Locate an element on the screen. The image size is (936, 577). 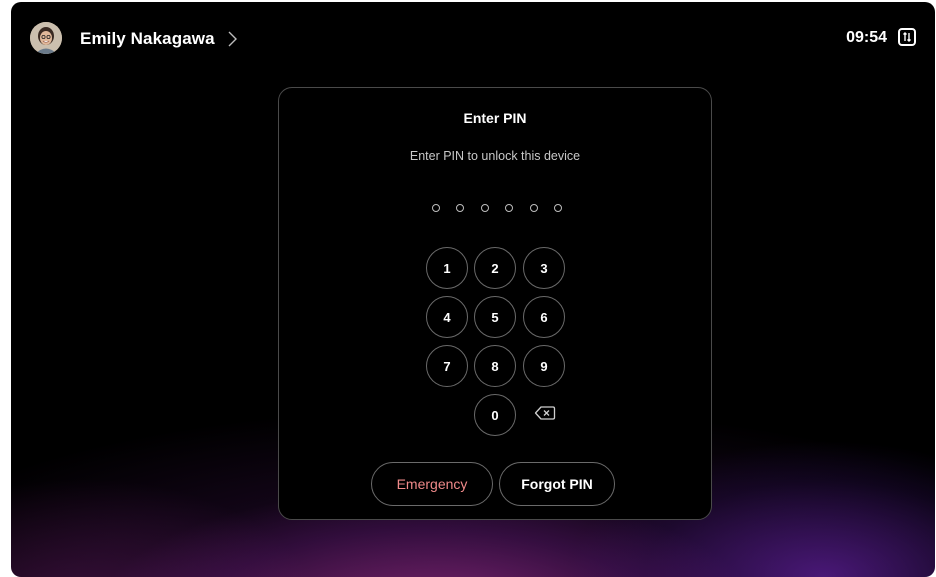
forgot-pin-button: Forgot PIN is located at coordinates (557, 484).